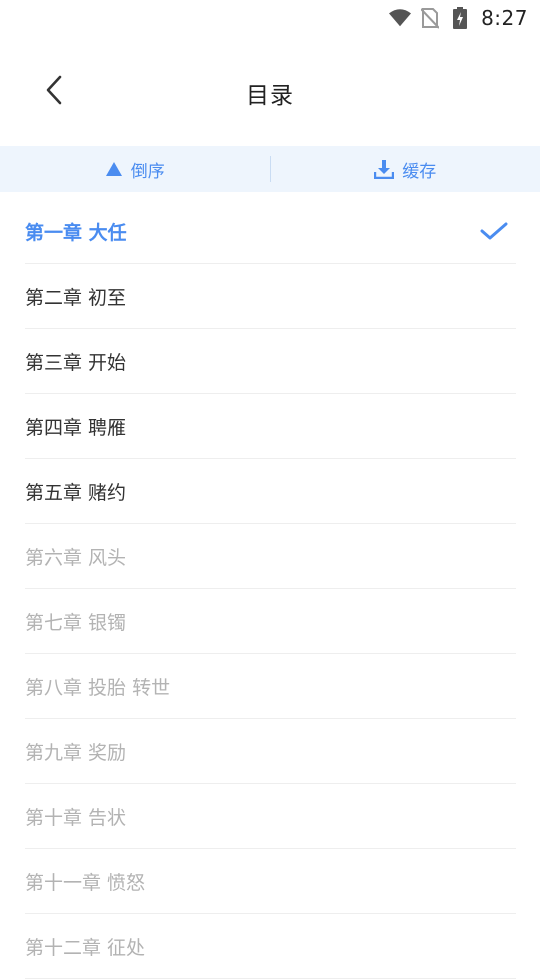 This screenshot has height=979, width=540. Describe the element at coordinates (270, 686) in the screenshot. I see `chapter-item-8: 第八章 投胎 转世` at that location.